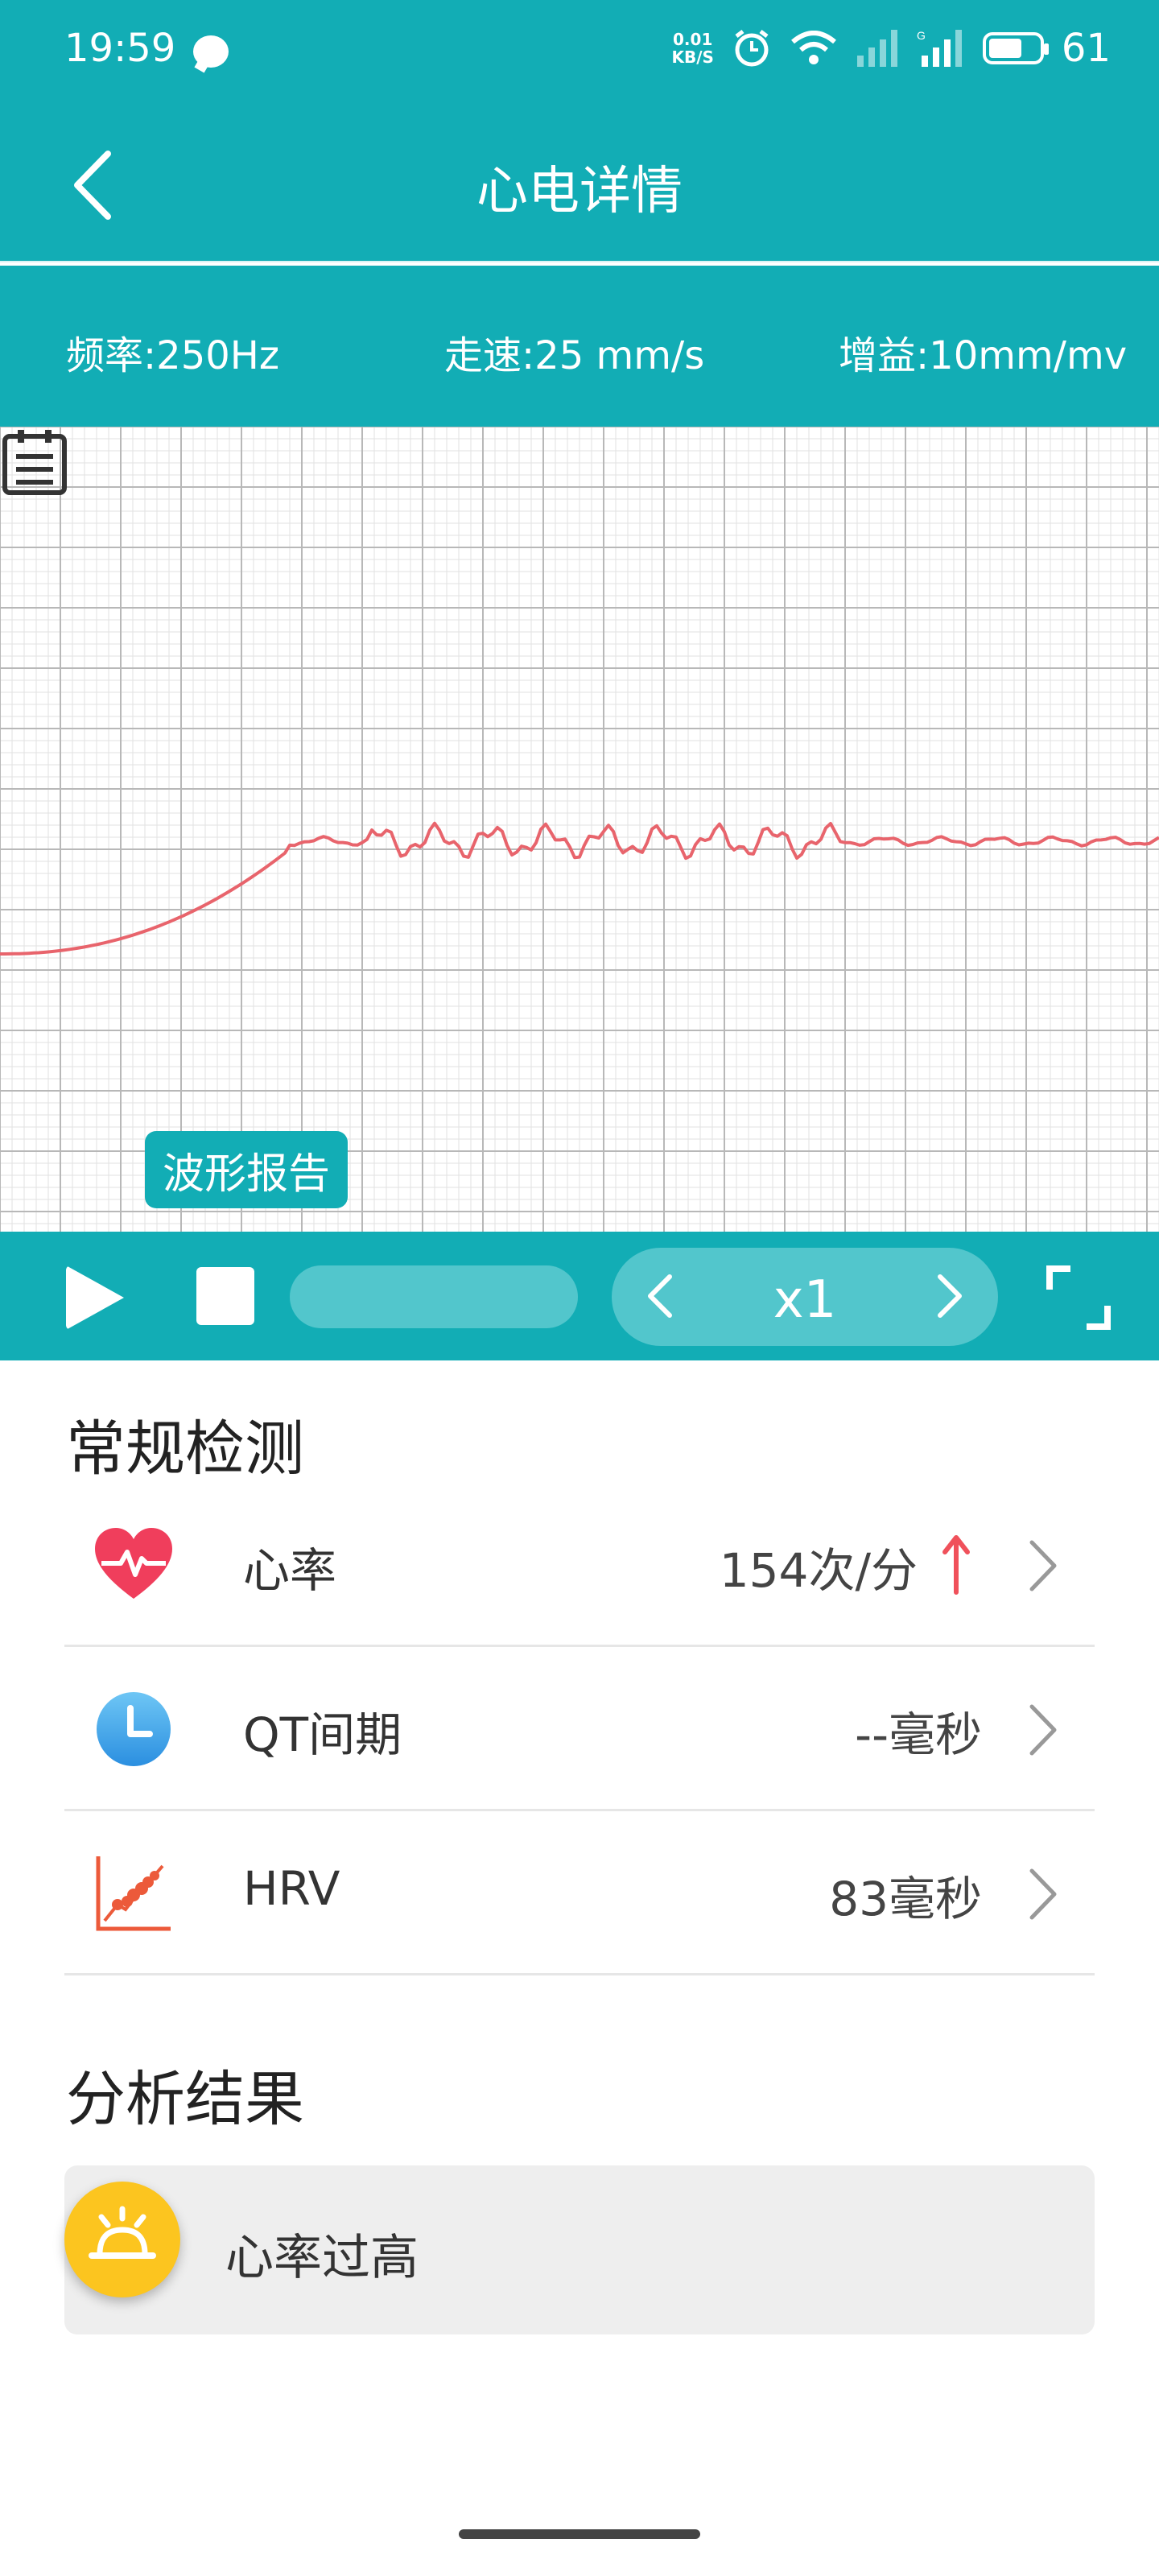  I want to click on svg-text: G, so click(922, 35).